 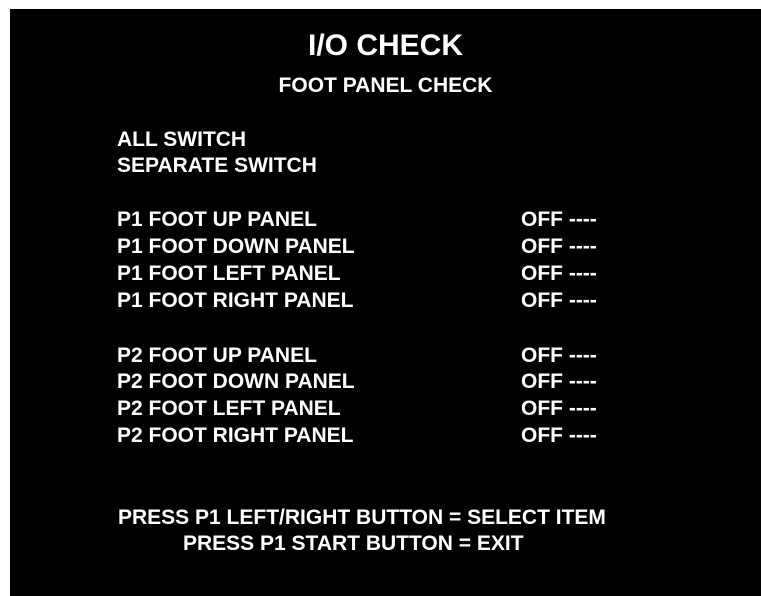 I want to click on p2-foot-right-status: OFF ----, so click(x=559, y=435).